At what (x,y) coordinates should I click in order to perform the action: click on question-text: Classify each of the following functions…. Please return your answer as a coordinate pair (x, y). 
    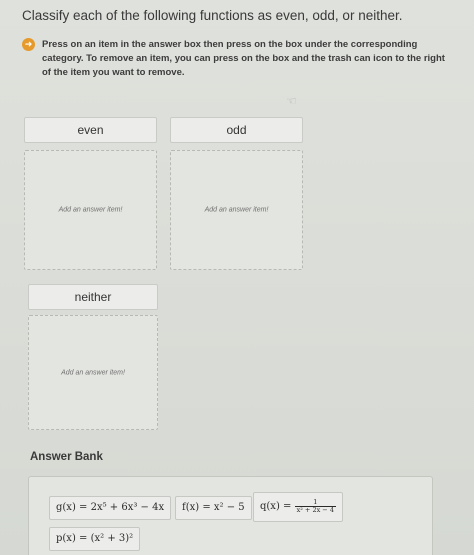
    Looking at the image, I should click on (212, 15).